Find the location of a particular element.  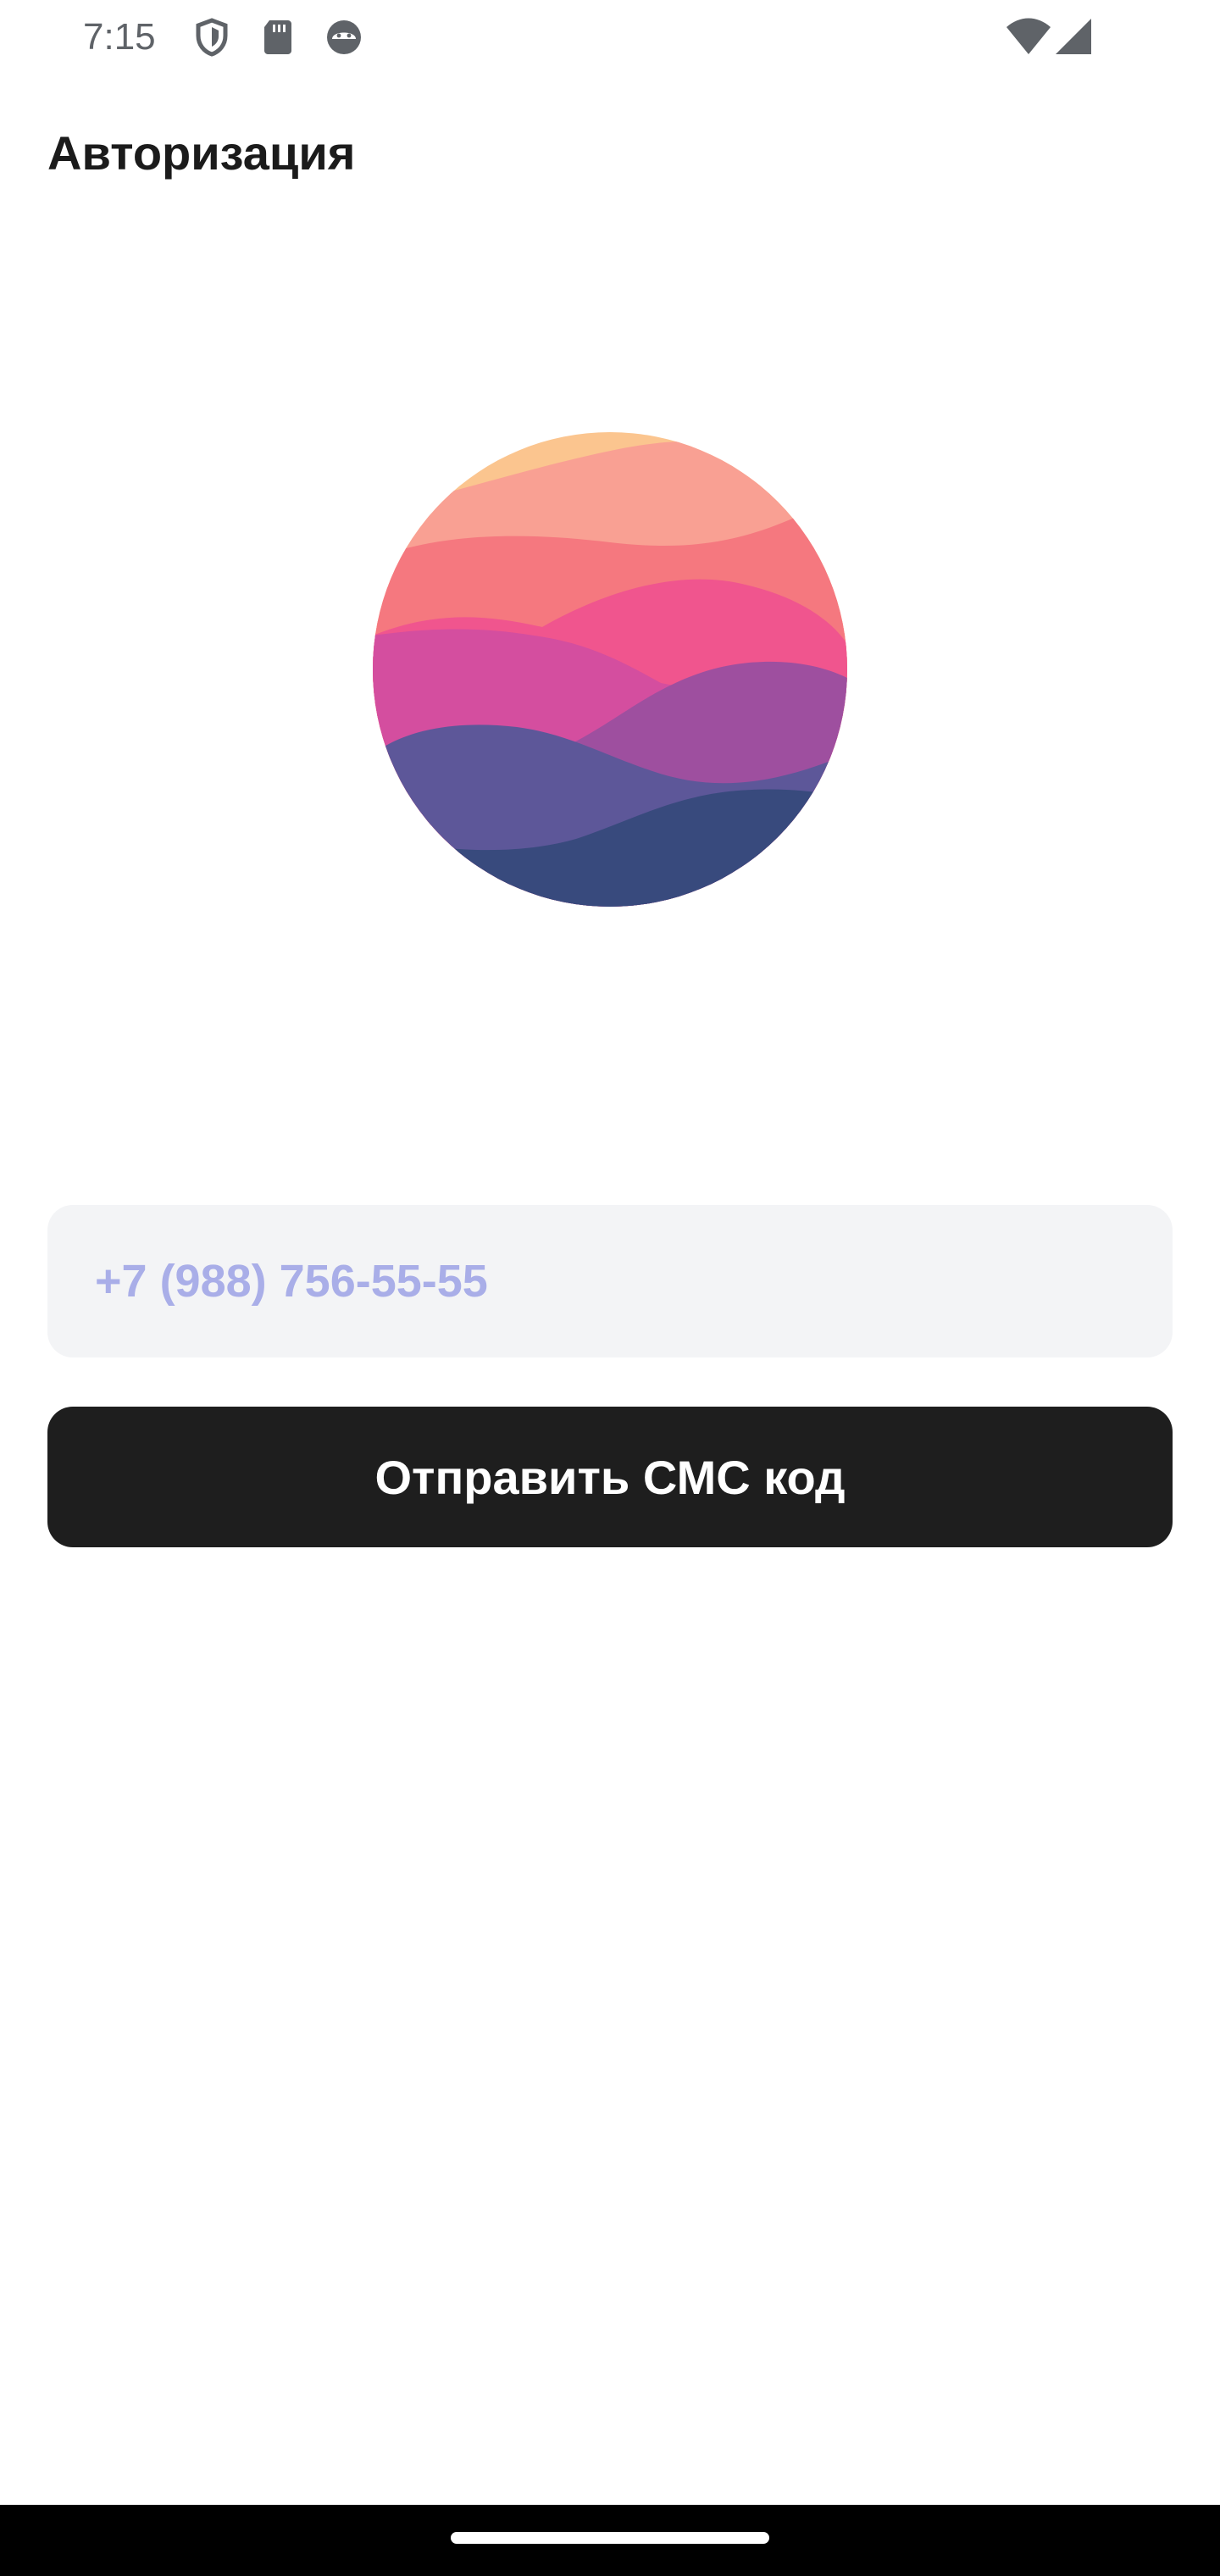

page-title: Авторизация is located at coordinates (201, 153).